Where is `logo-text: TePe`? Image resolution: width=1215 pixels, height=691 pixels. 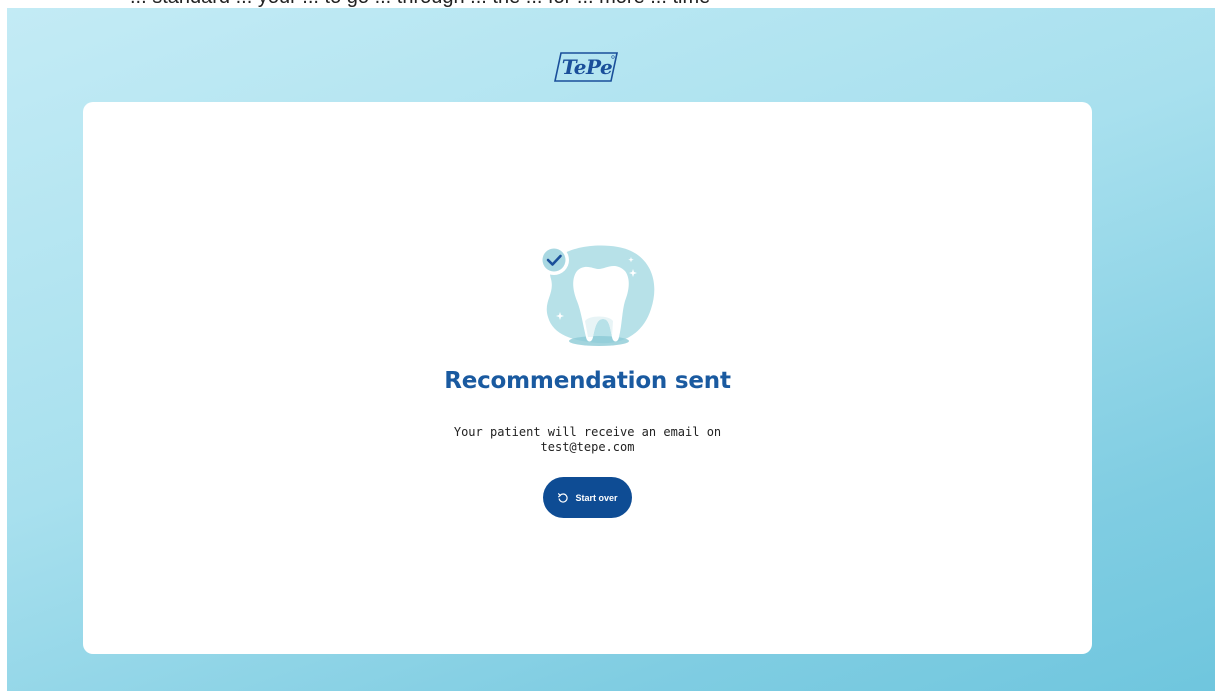 logo-text: TePe is located at coordinates (587, 67).